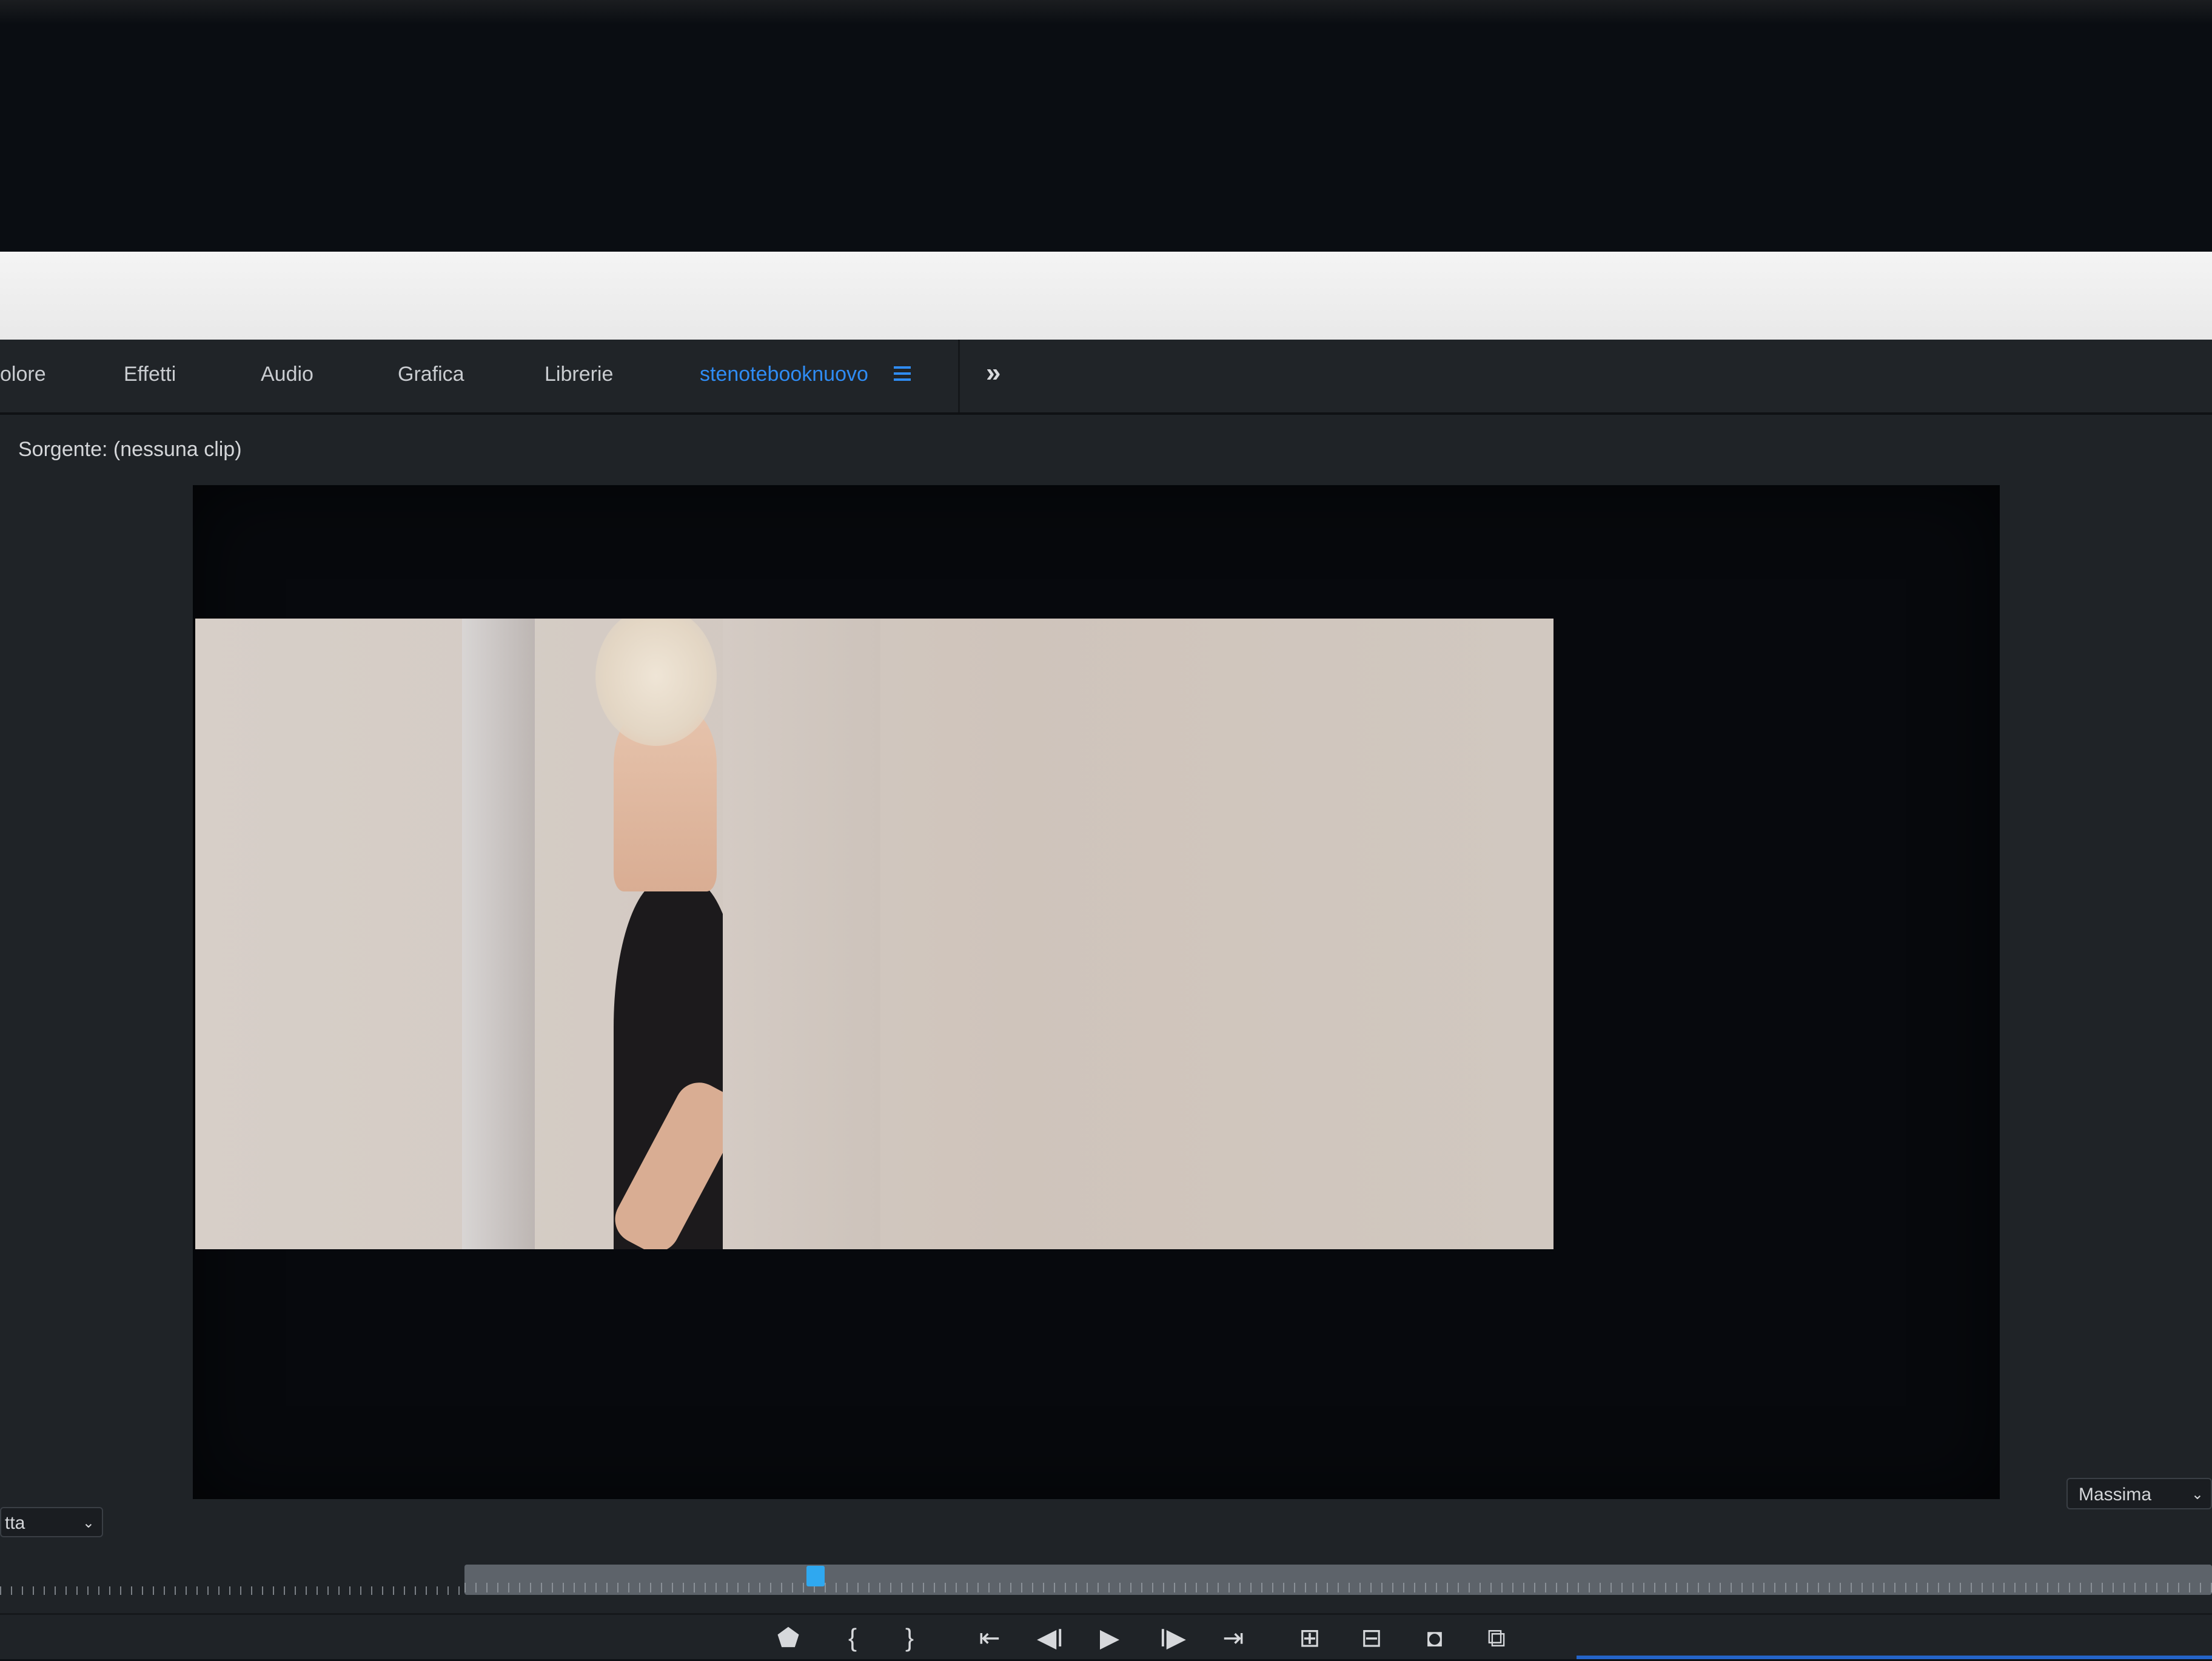 This screenshot has width=2212, height=1661. I want to click on workspace-menu-icon, so click(902, 373).